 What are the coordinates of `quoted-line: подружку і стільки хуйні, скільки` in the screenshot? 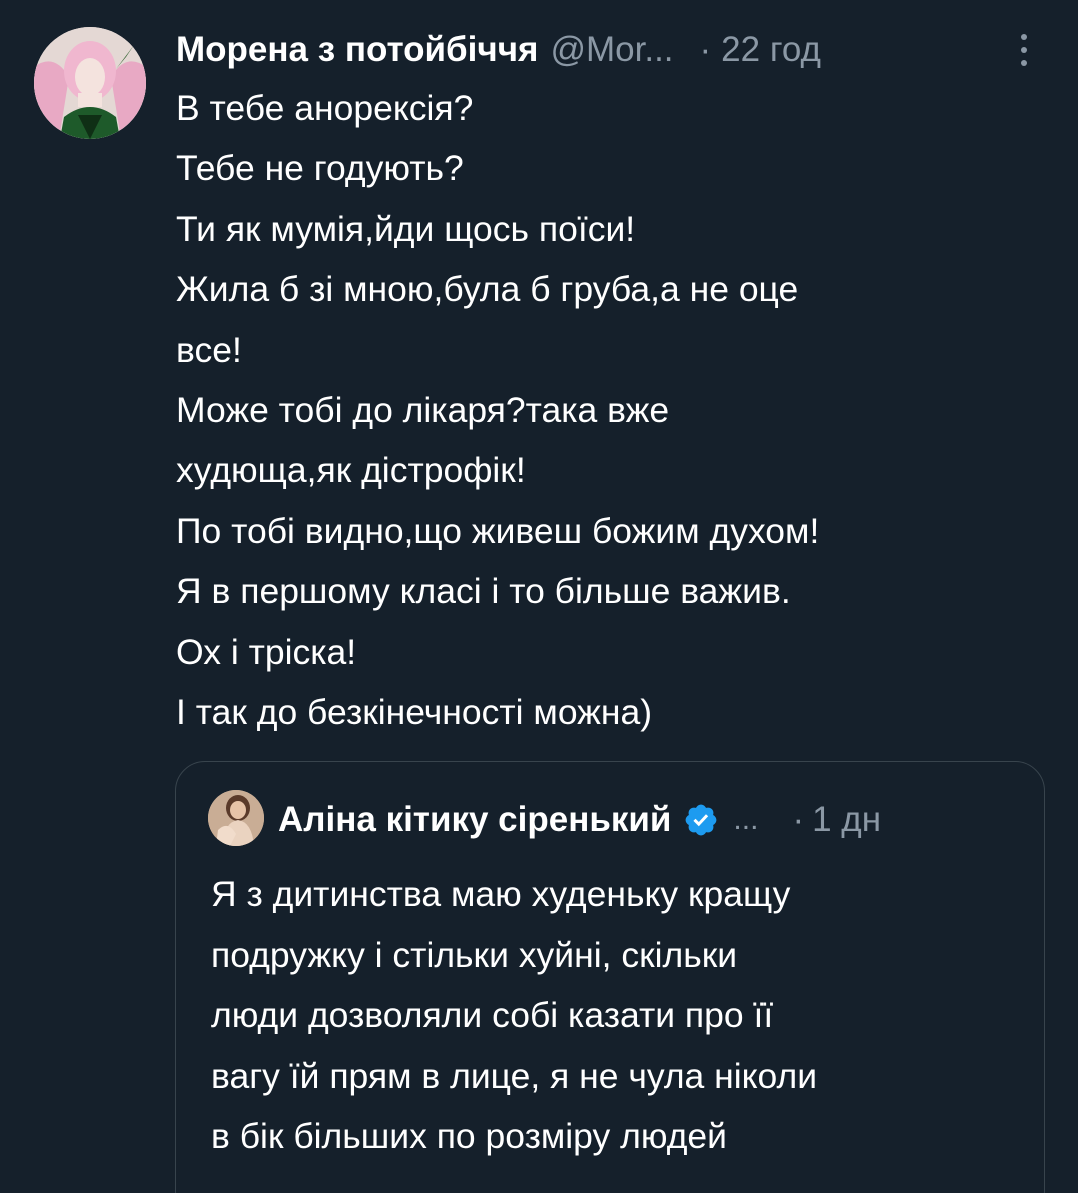 It's located at (474, 954).